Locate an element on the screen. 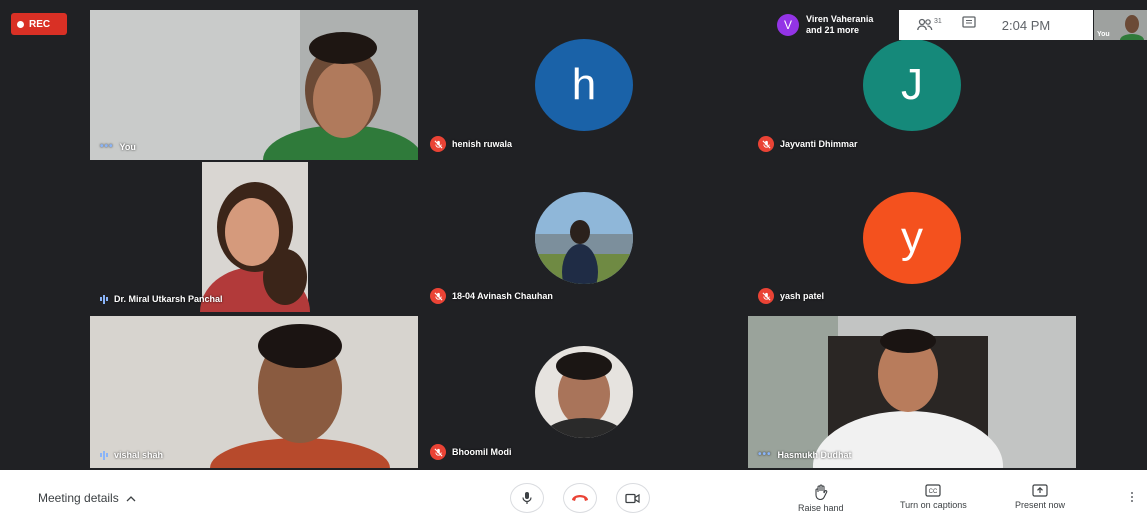 Image resolution: width=1147 pixels, height=516 pixels. recording-badge: REC is located at coordinates (39, 24).